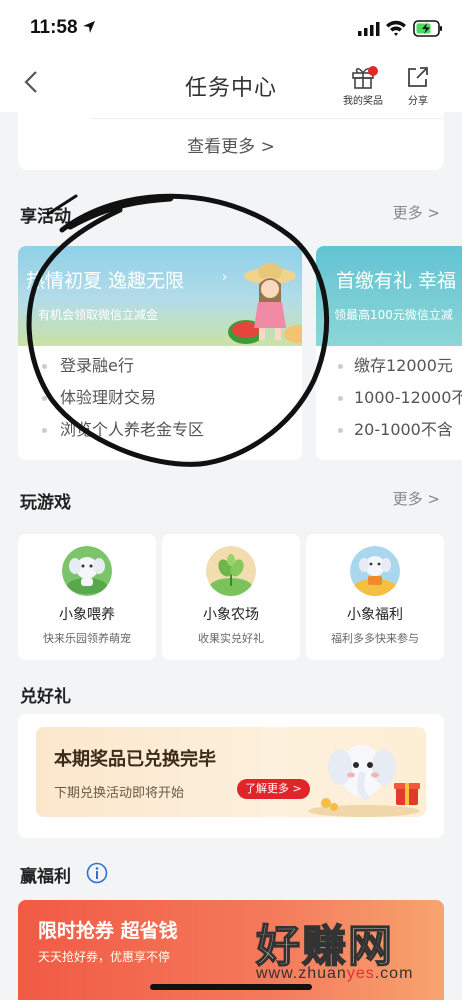  Describe the element at coordinates (416, 498) in the screenshot. I see `games-more-link: 更多 >` at that location.